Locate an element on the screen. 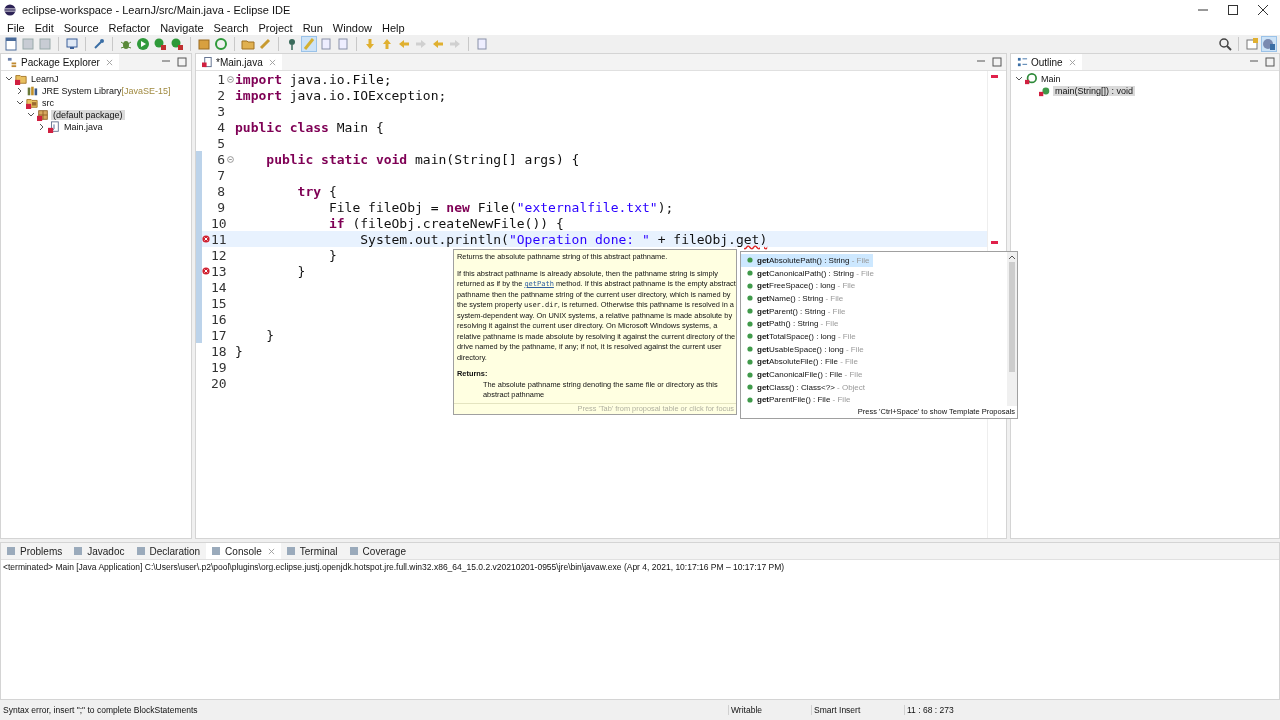 This screenshot has width=1280, height=720. code-line: public class Main { is located at coordinates (309, 127).